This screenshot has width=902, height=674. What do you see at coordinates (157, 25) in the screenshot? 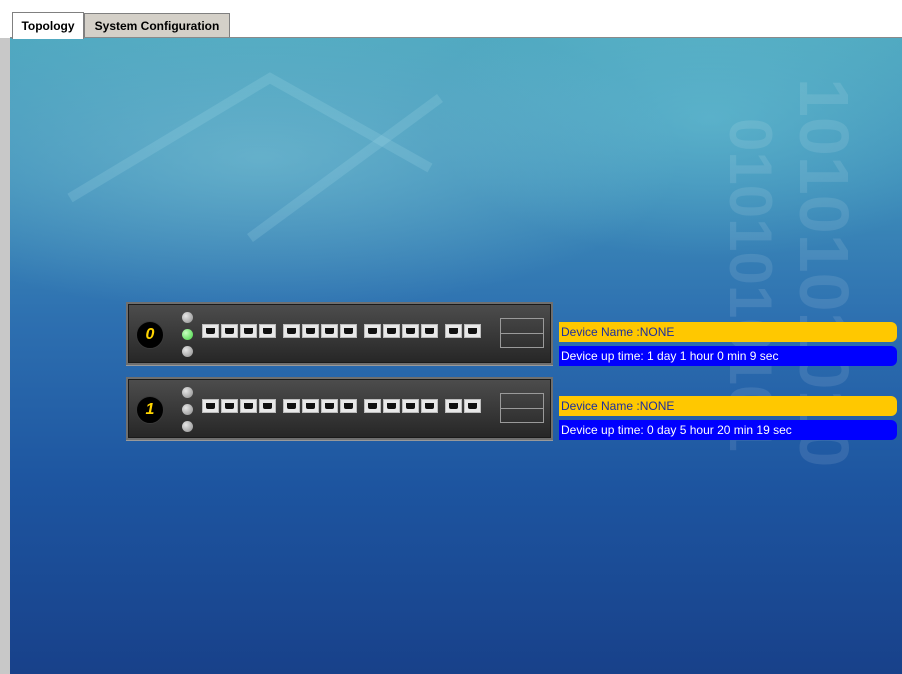
I see `tab-system-configuration: System Configuration` at bounding box center [157, 25].